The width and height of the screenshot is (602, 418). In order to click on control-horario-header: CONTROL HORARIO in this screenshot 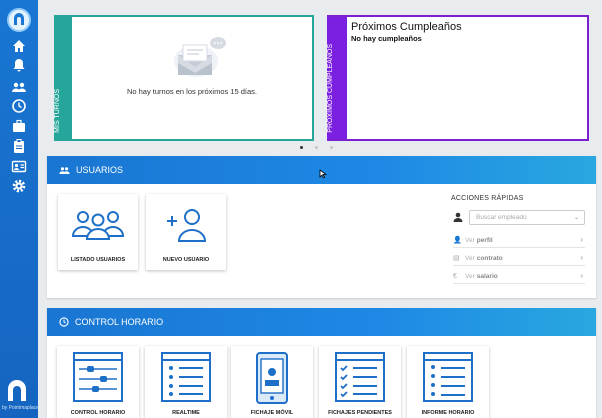, I will do `click(321, 322)`.